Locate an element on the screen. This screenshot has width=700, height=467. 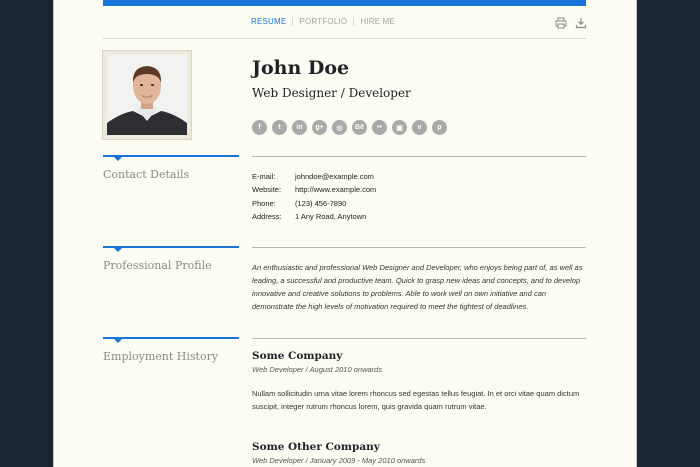
google-plus-icon: g+ is located at coordinates (319, 127).